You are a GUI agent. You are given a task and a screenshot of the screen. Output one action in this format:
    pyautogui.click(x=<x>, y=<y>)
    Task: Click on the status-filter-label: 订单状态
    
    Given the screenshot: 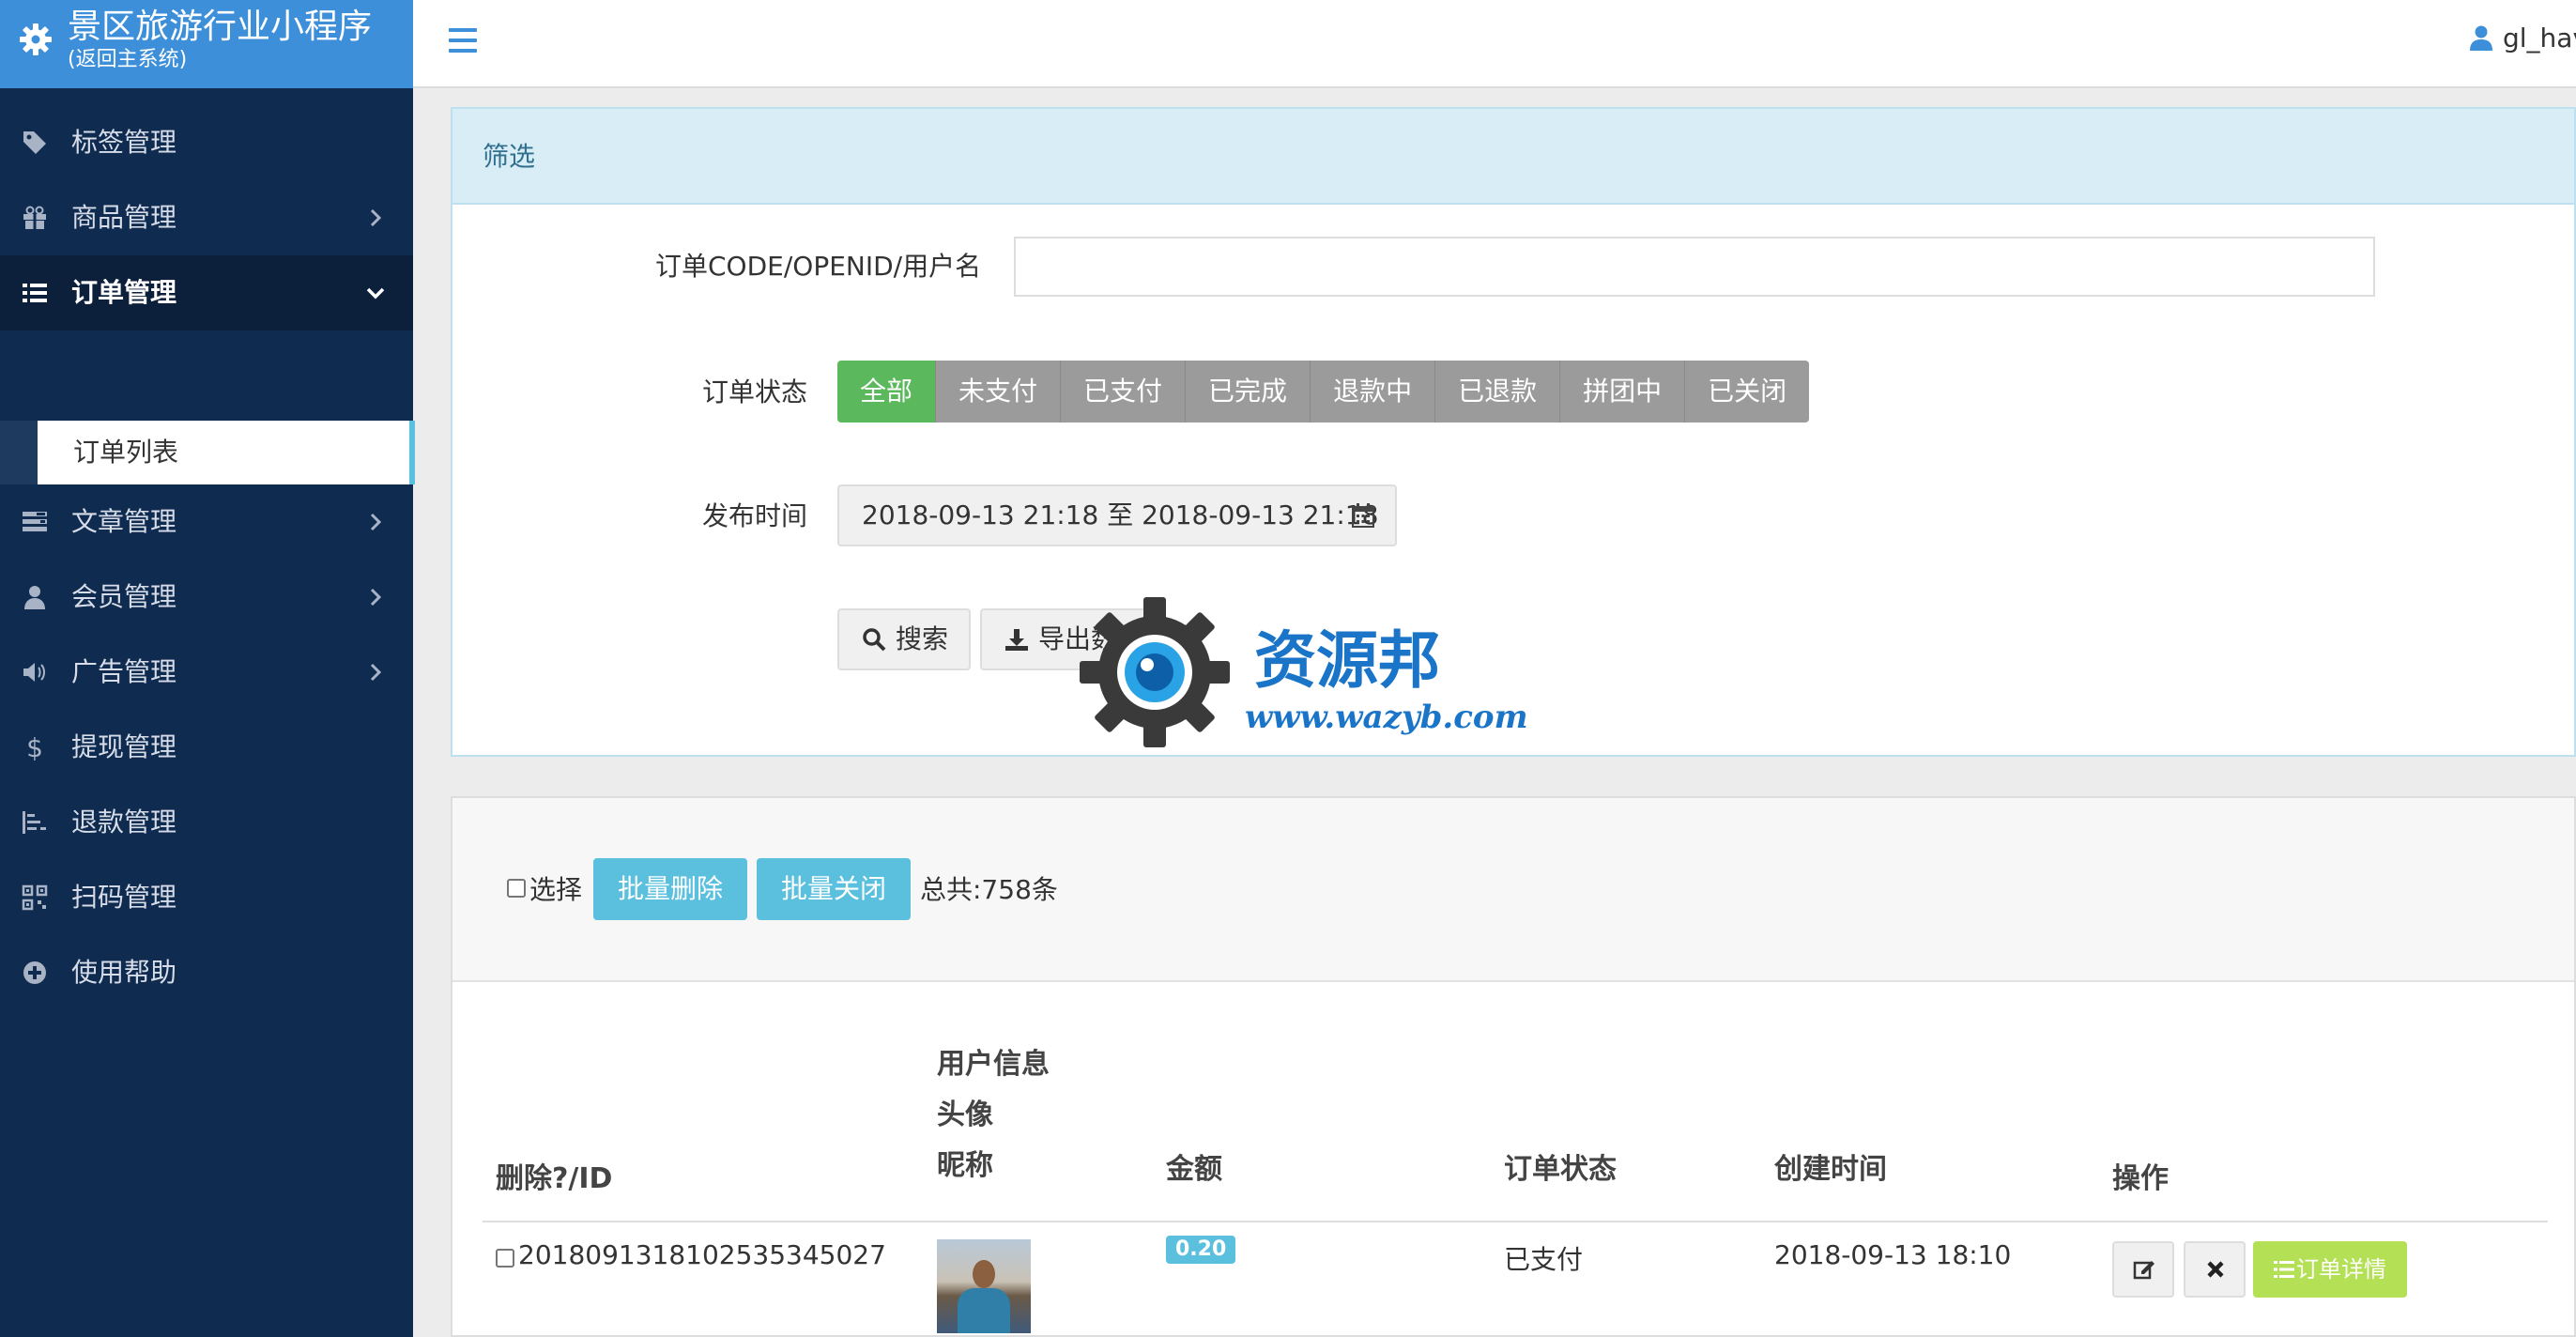 What is the action you would take?
    pyautogui.click(x=755, y=392)
    